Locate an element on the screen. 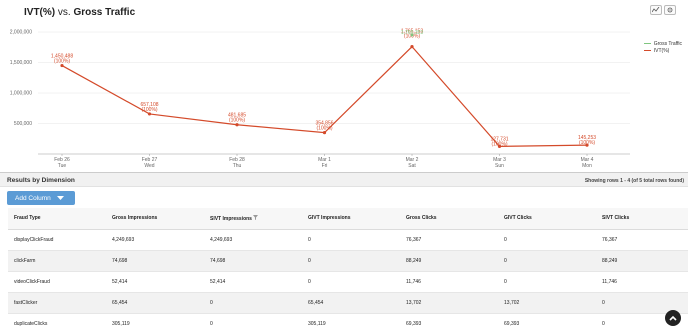 The height and width of the screenshot is (334, 688). legend-label-gross-traffic: Gross Traffic is located at coordinates (667, 43).